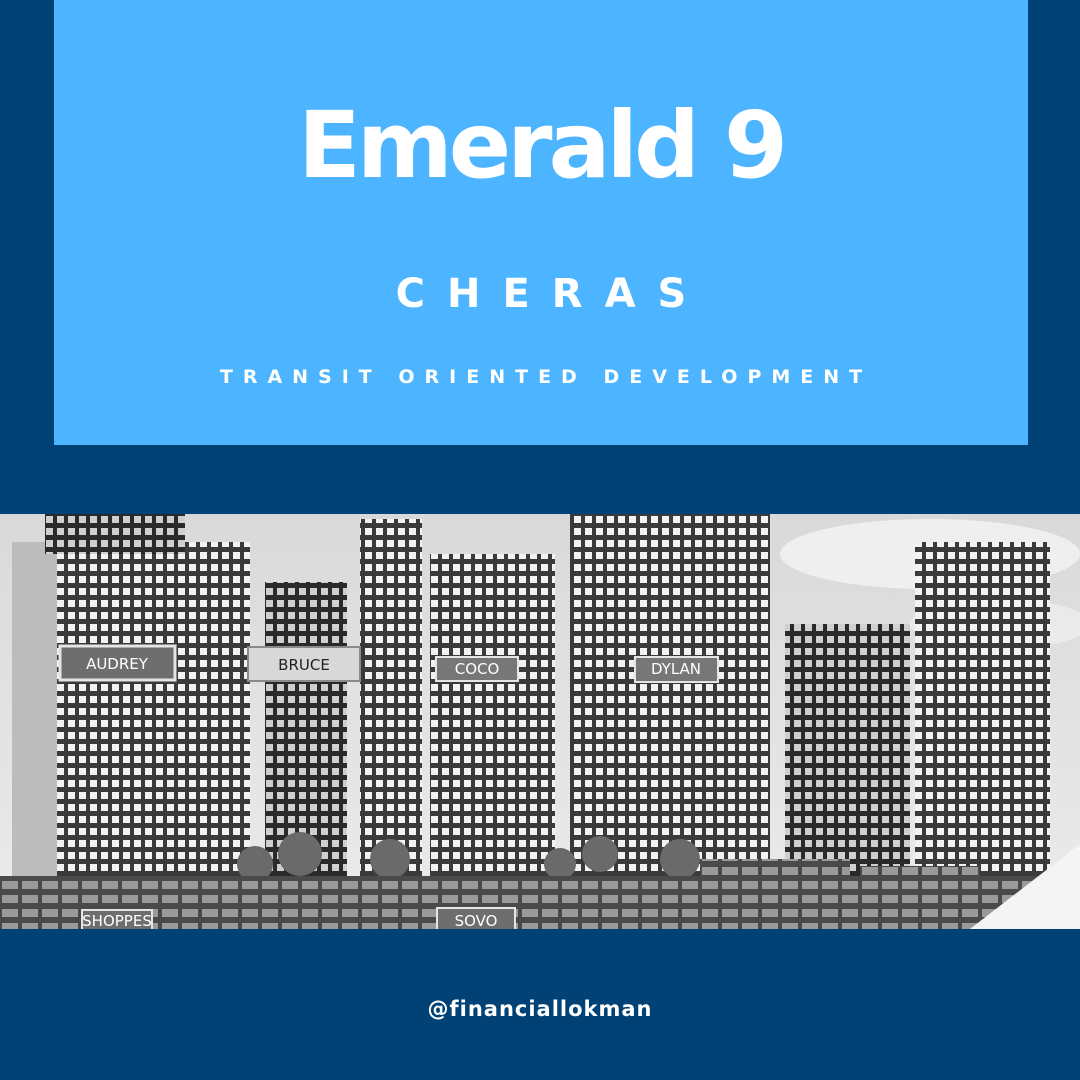 The width and height of the screenshot is (1080, 1080). I want to click on development-tagline: TRANSIT ORIENTED DEVELOPMENT, so click(546, 377).